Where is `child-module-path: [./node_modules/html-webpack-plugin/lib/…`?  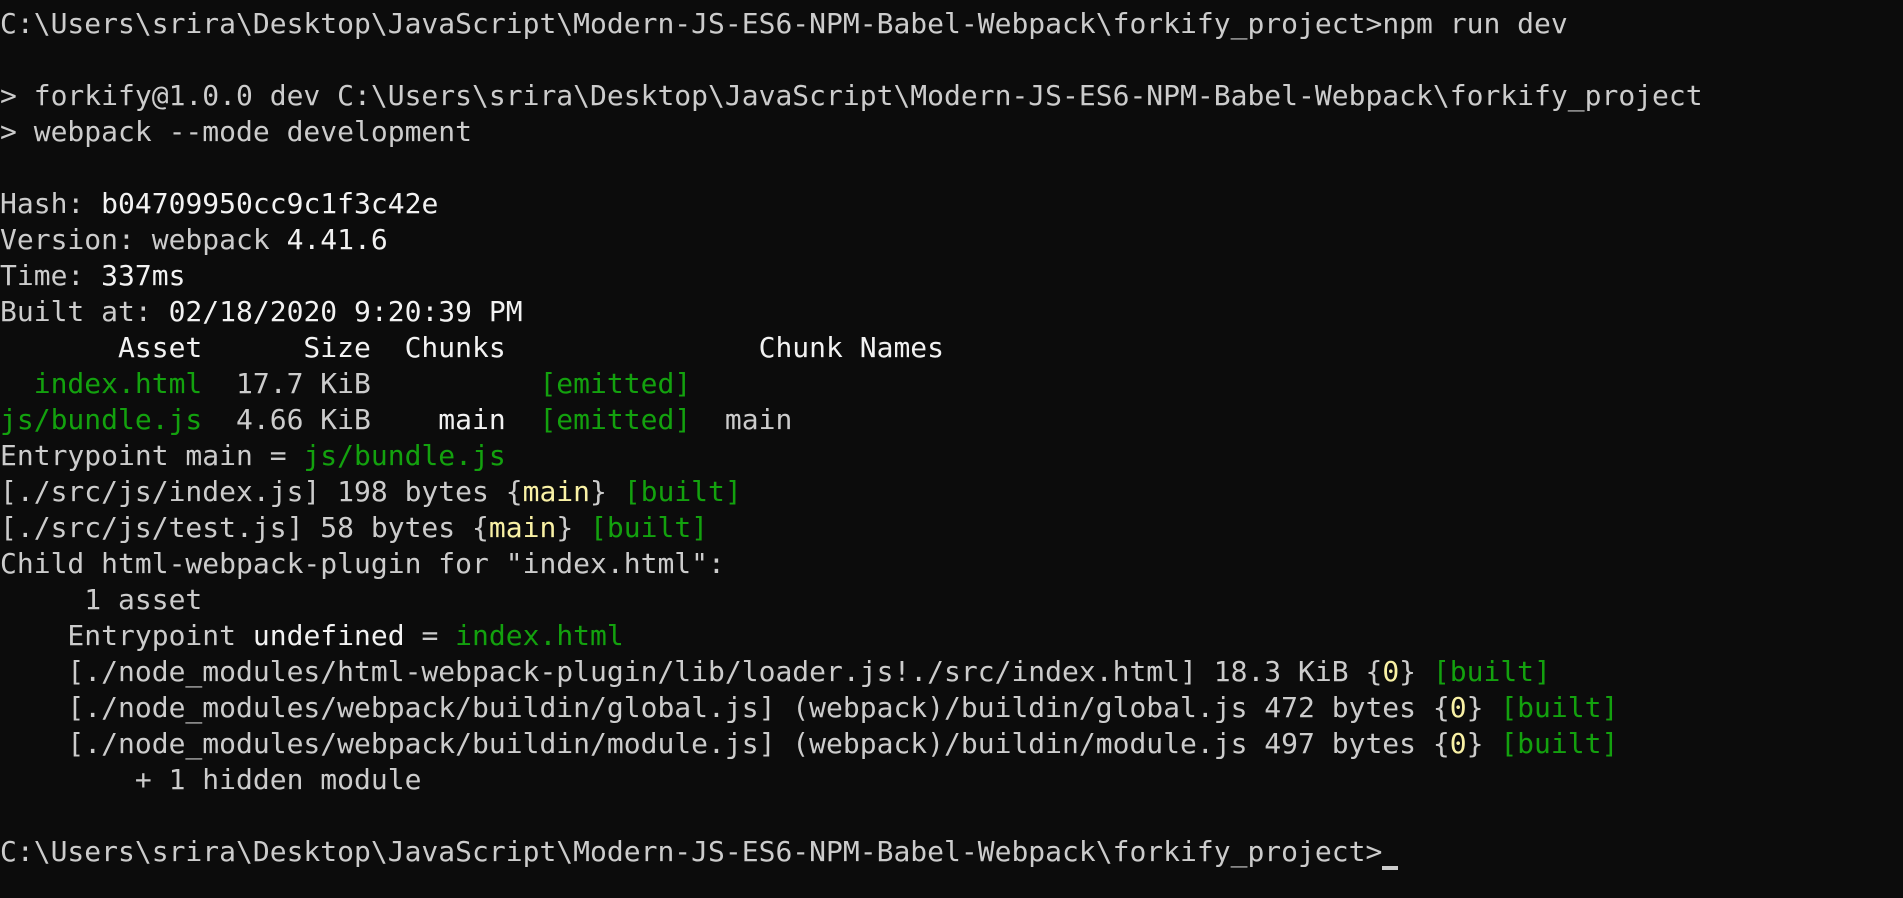
child-module-path: [./node_modules/html-webpack-plugin/lib/… is located at coordinates (691, 671).